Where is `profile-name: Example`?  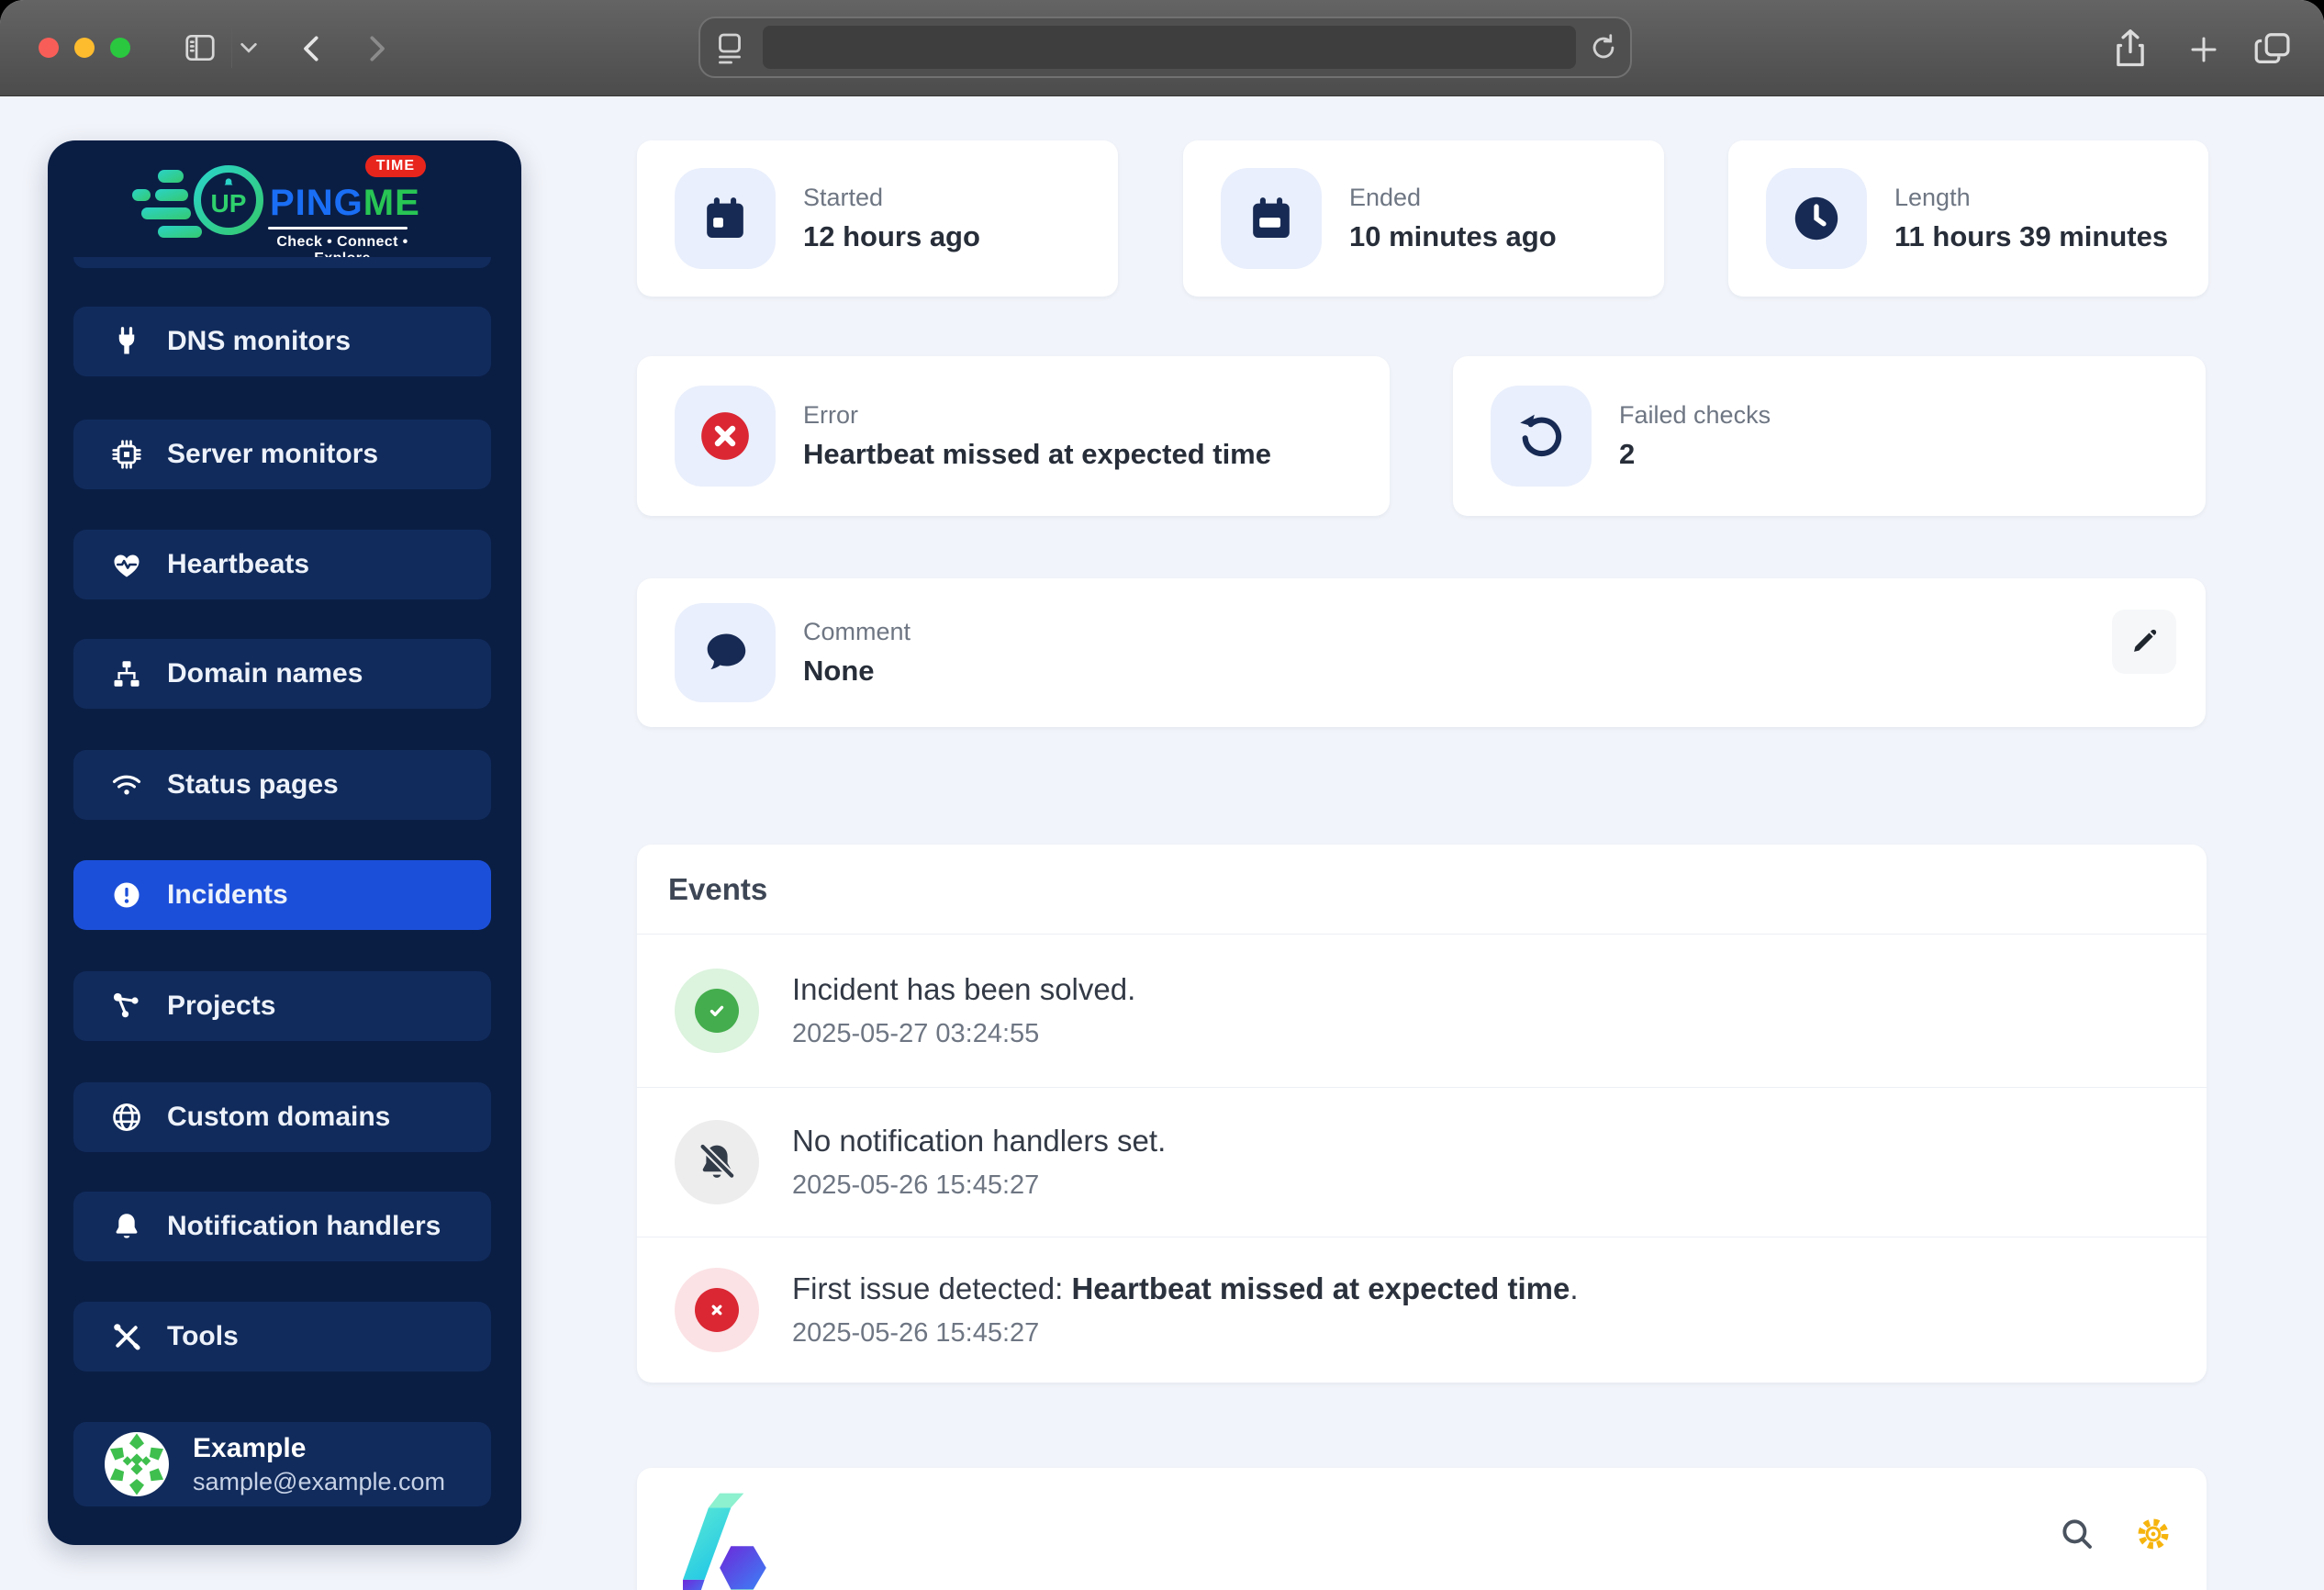
profile-name: Example is located at coordinates (250, 1447).